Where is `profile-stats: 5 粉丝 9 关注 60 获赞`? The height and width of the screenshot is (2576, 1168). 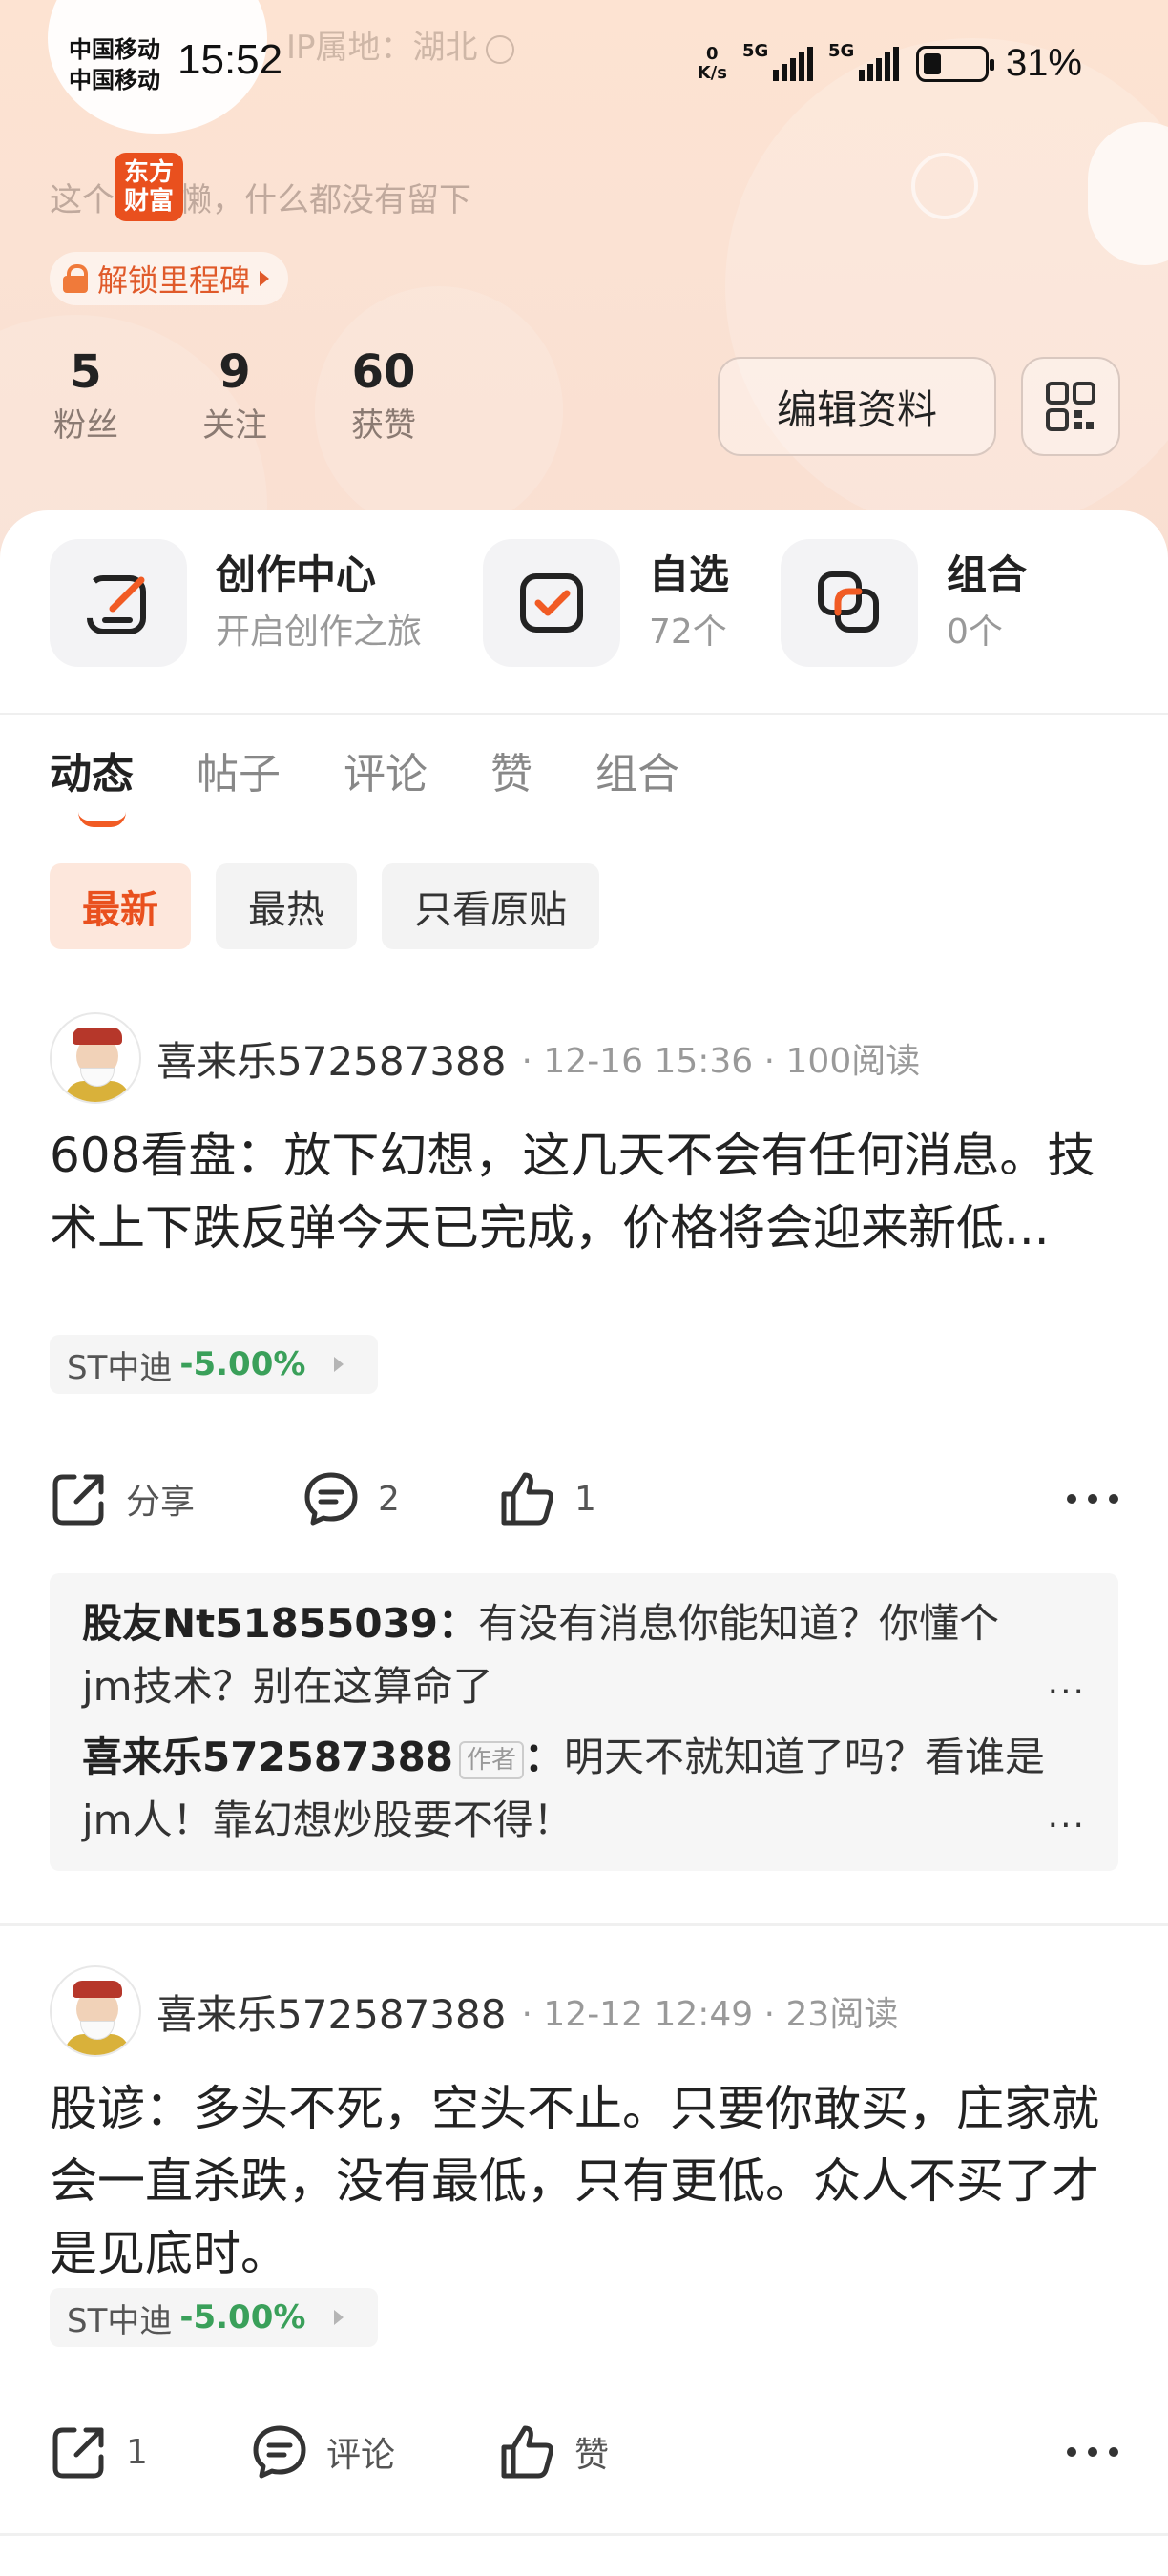 profile-stats: 5 粉丝 9 关注 60 获赞 is located at coordinates (229, 396).